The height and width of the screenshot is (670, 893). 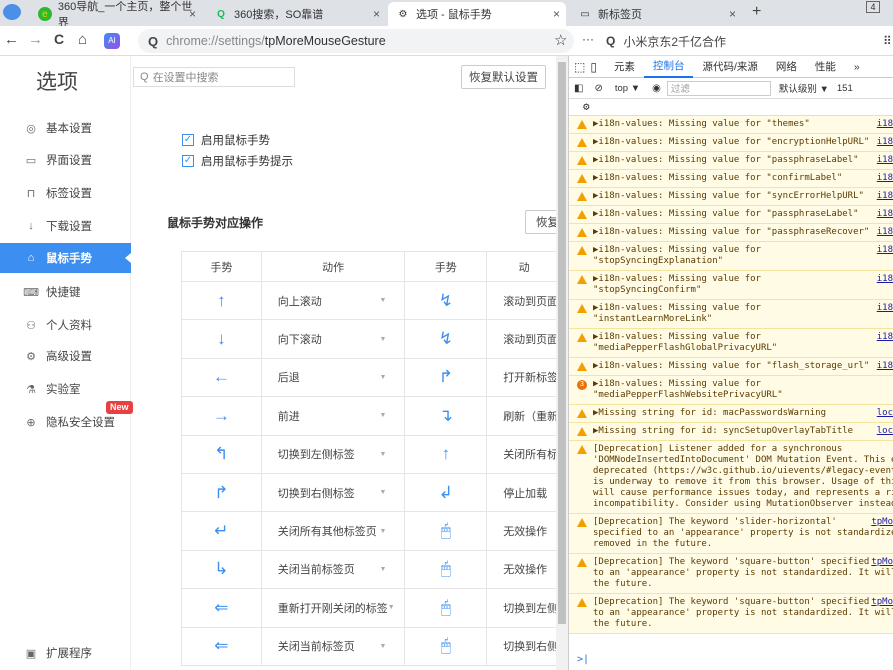 I want to click on gear-icon: ⚙, so click(x=586, y=106).